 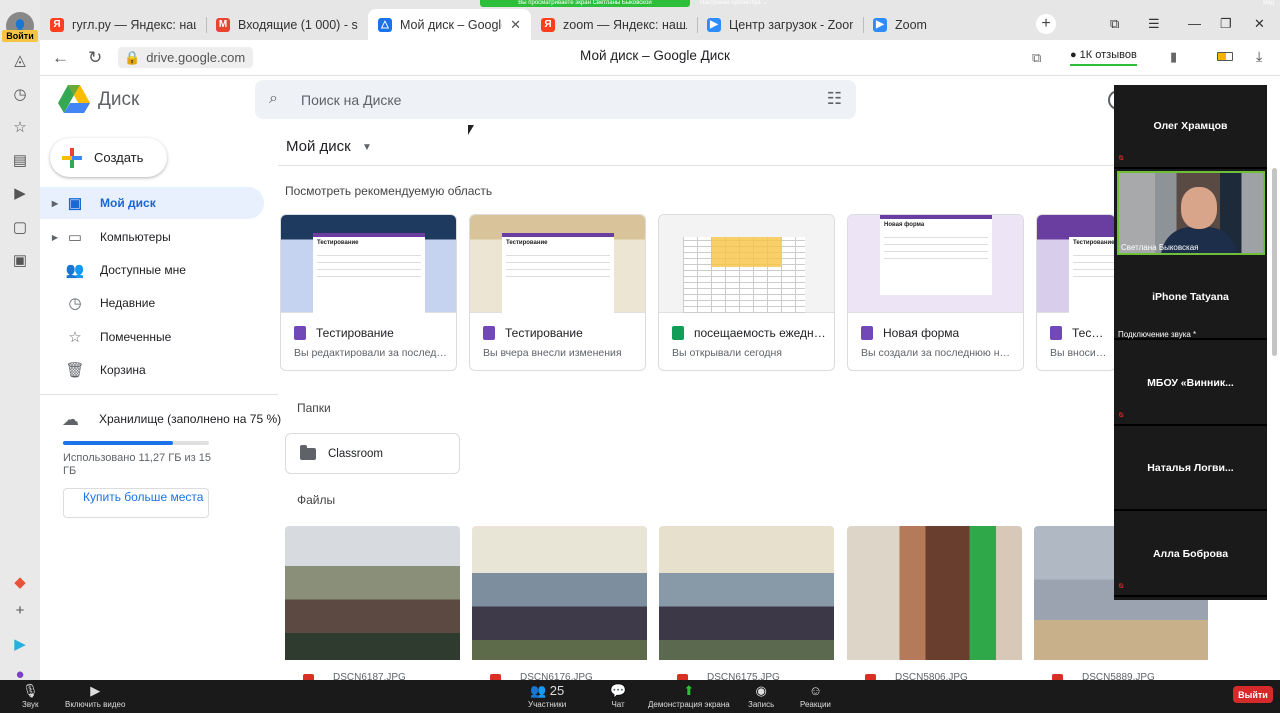 What do you see at coordinates (20, 60) in the screenshot?
I see `alice-icon: ◬` at bounding box center [20, 60].